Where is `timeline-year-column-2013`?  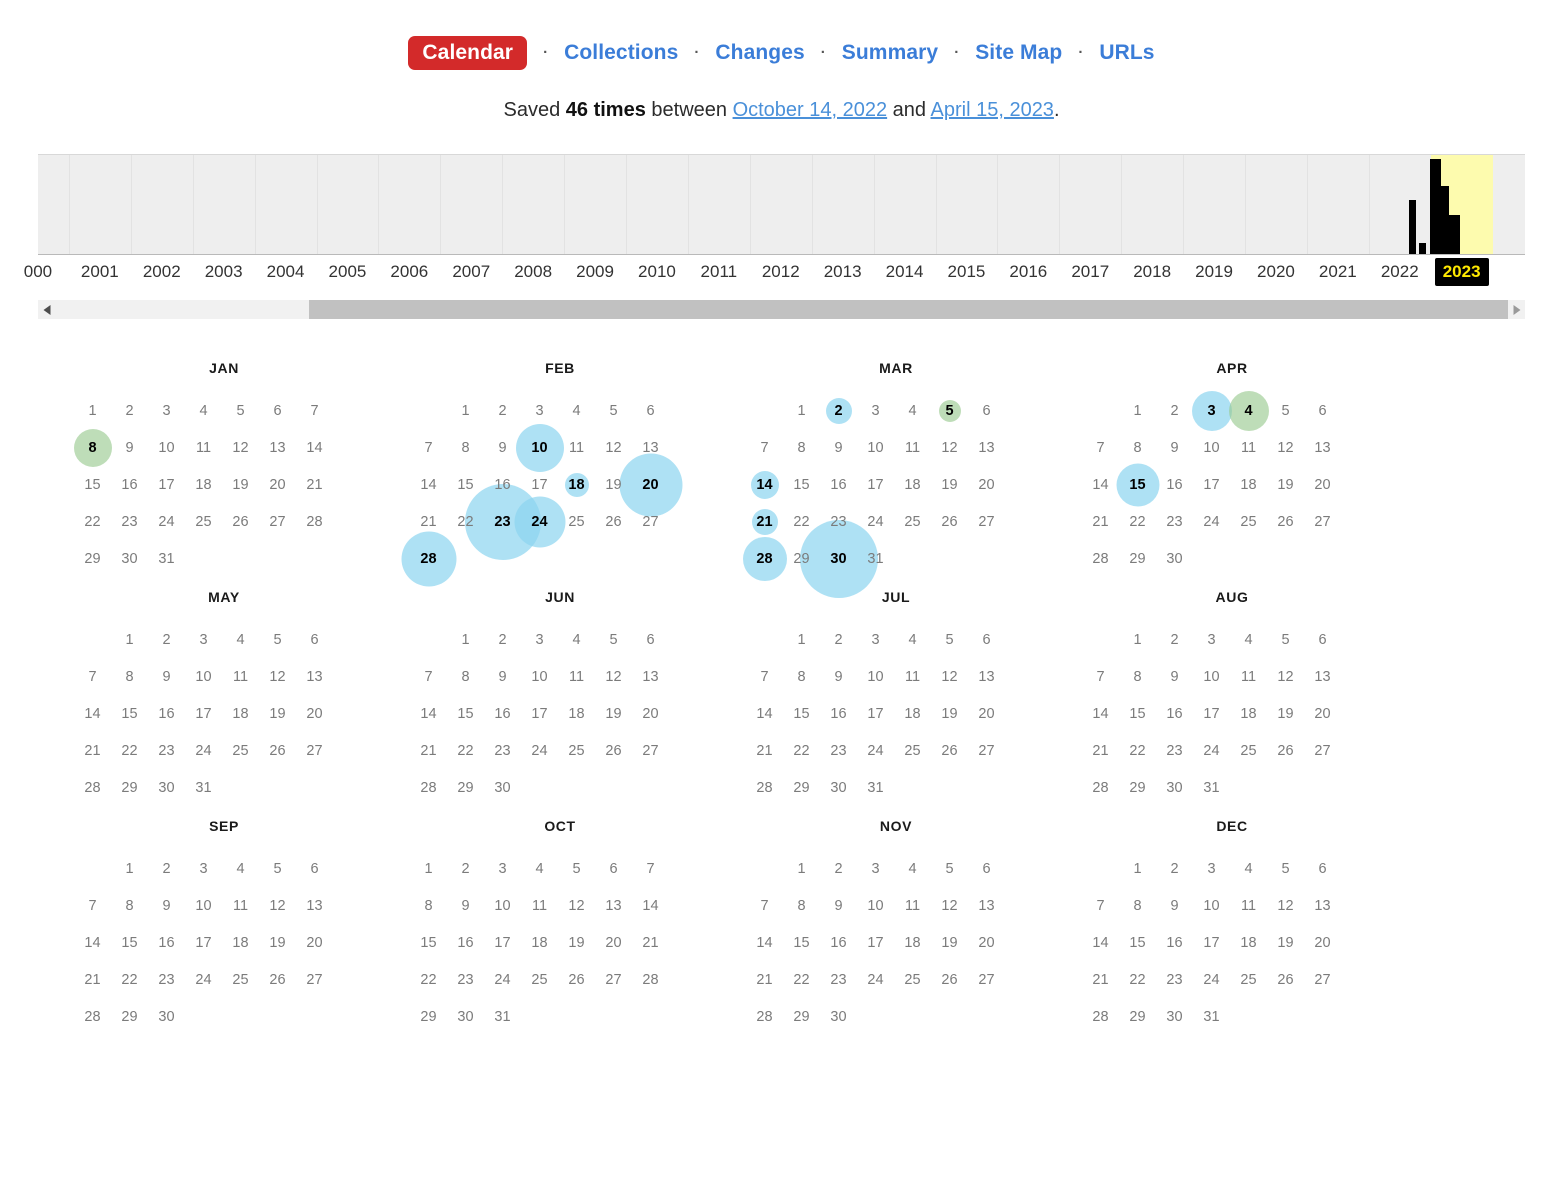 timeline-year-column-2013 is located at coordinates (842, 204).